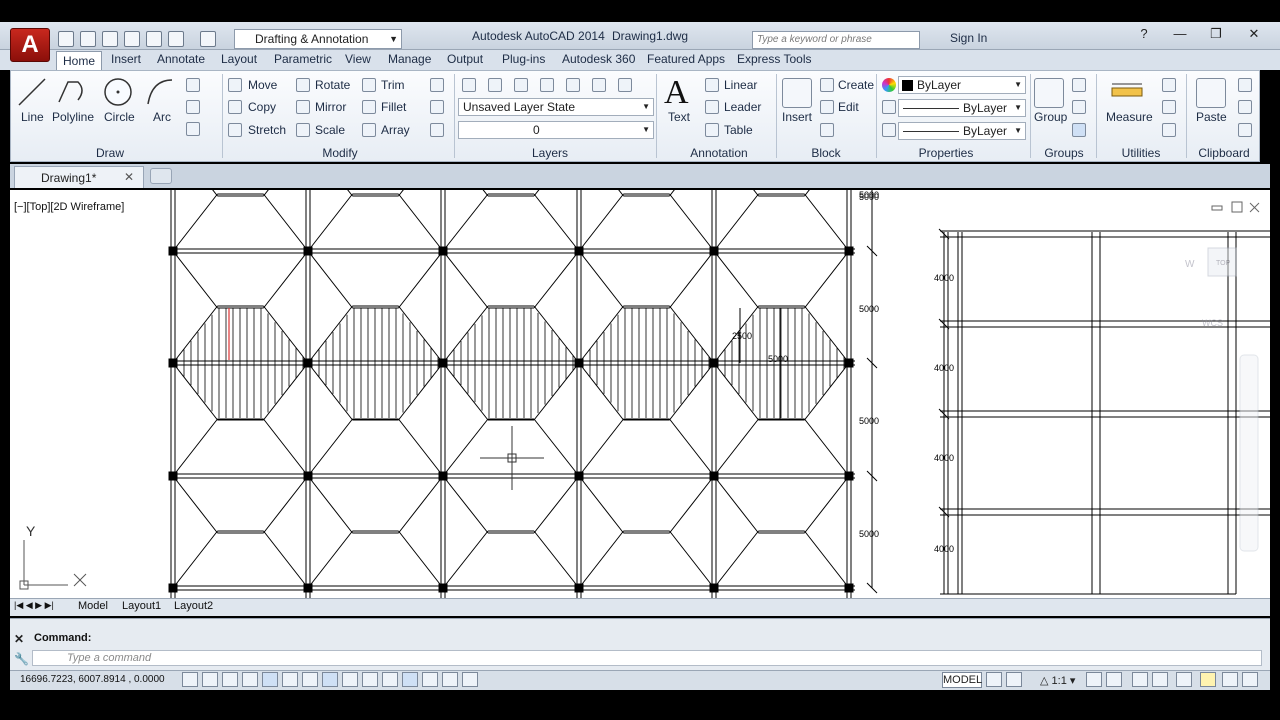  Describe the element at coordinates (1094, 679) in the screenshot. I see `annotation-visibility-icon` at that location.